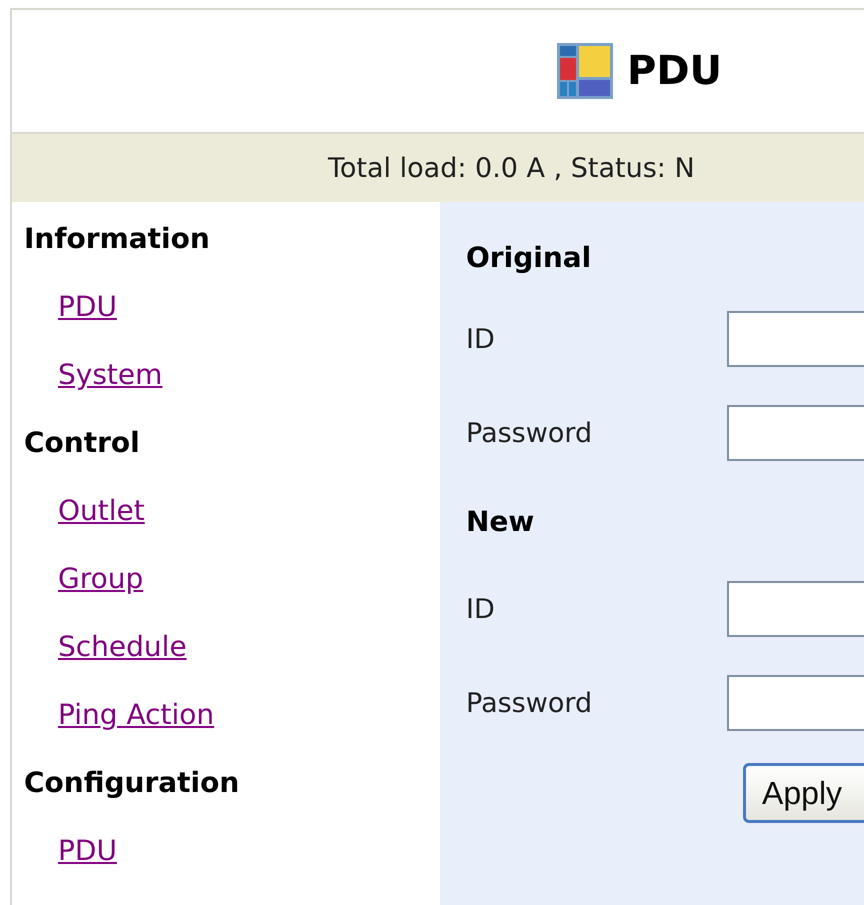 The height and width of the screenshot is (905, 864). What do you see at coordinates (674, 71) in the screenshot?
I see `page-title: PDU` at bounding box center [674, 71].